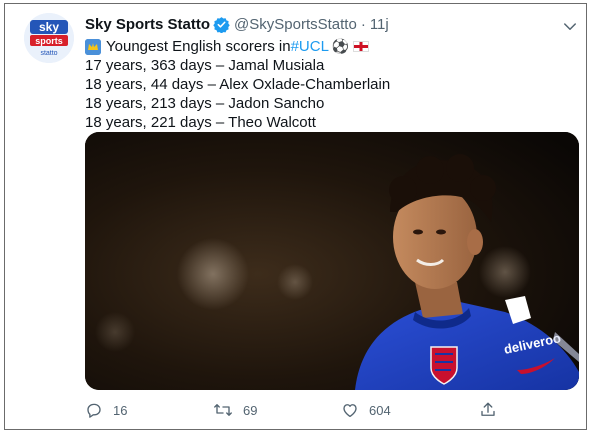 The width and height of the screenshot is (593, 435). Describe the element at coordinates (340, 46) in the screenshot. I see `soccer-ball-emoji-icon: ⚽` at that location.